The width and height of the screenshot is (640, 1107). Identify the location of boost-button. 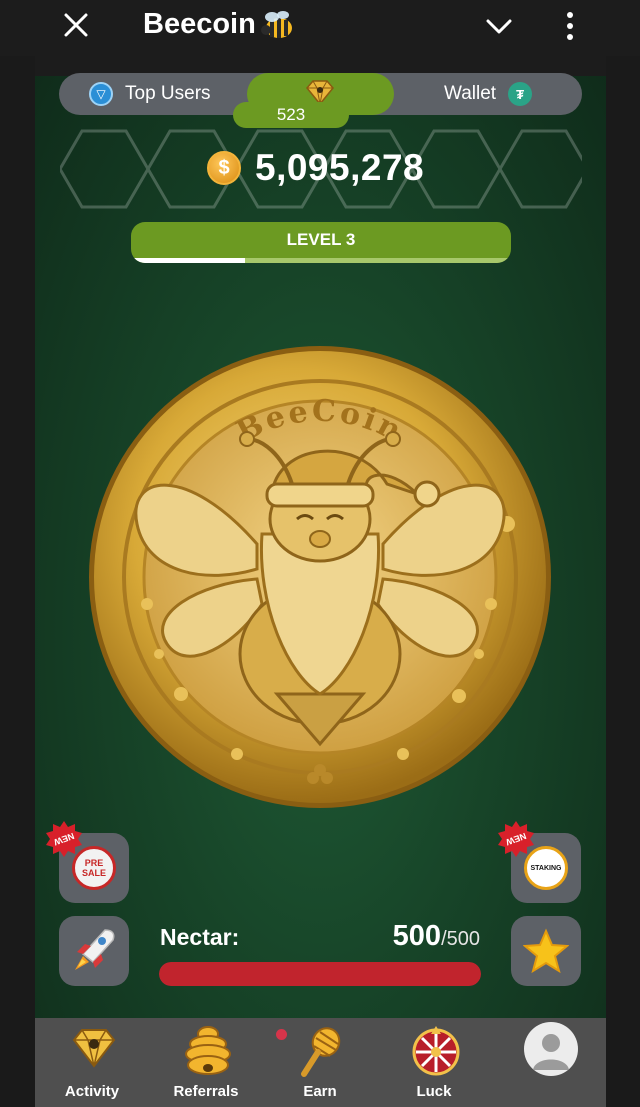
(94, 951).